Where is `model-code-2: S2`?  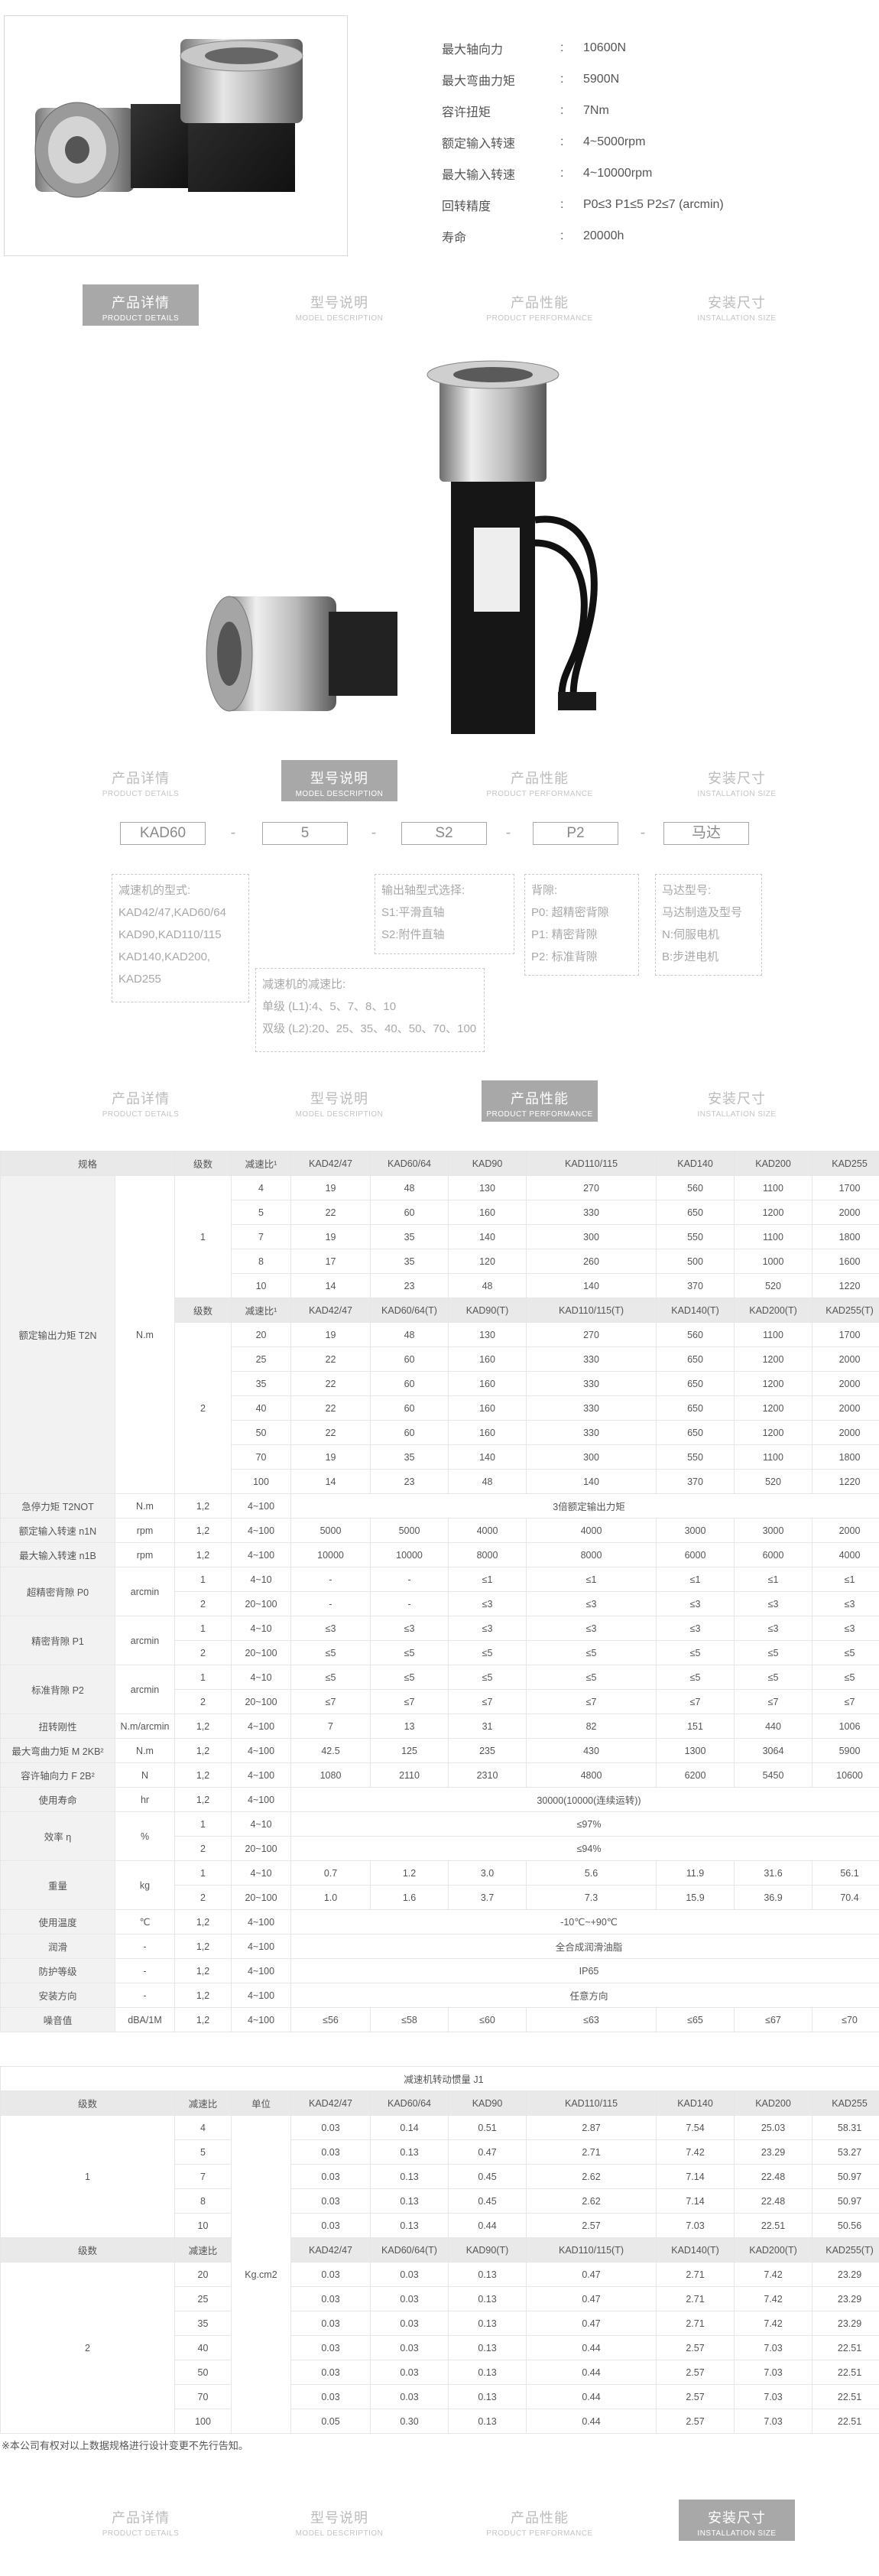 model-code-2: S2 is located at coordinates (444, 833).